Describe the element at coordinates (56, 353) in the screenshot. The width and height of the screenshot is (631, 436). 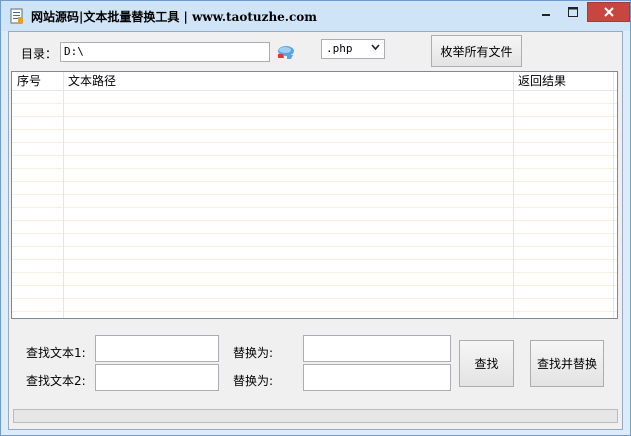
I see `find-text-1-label: 查找文本1:` at that location.